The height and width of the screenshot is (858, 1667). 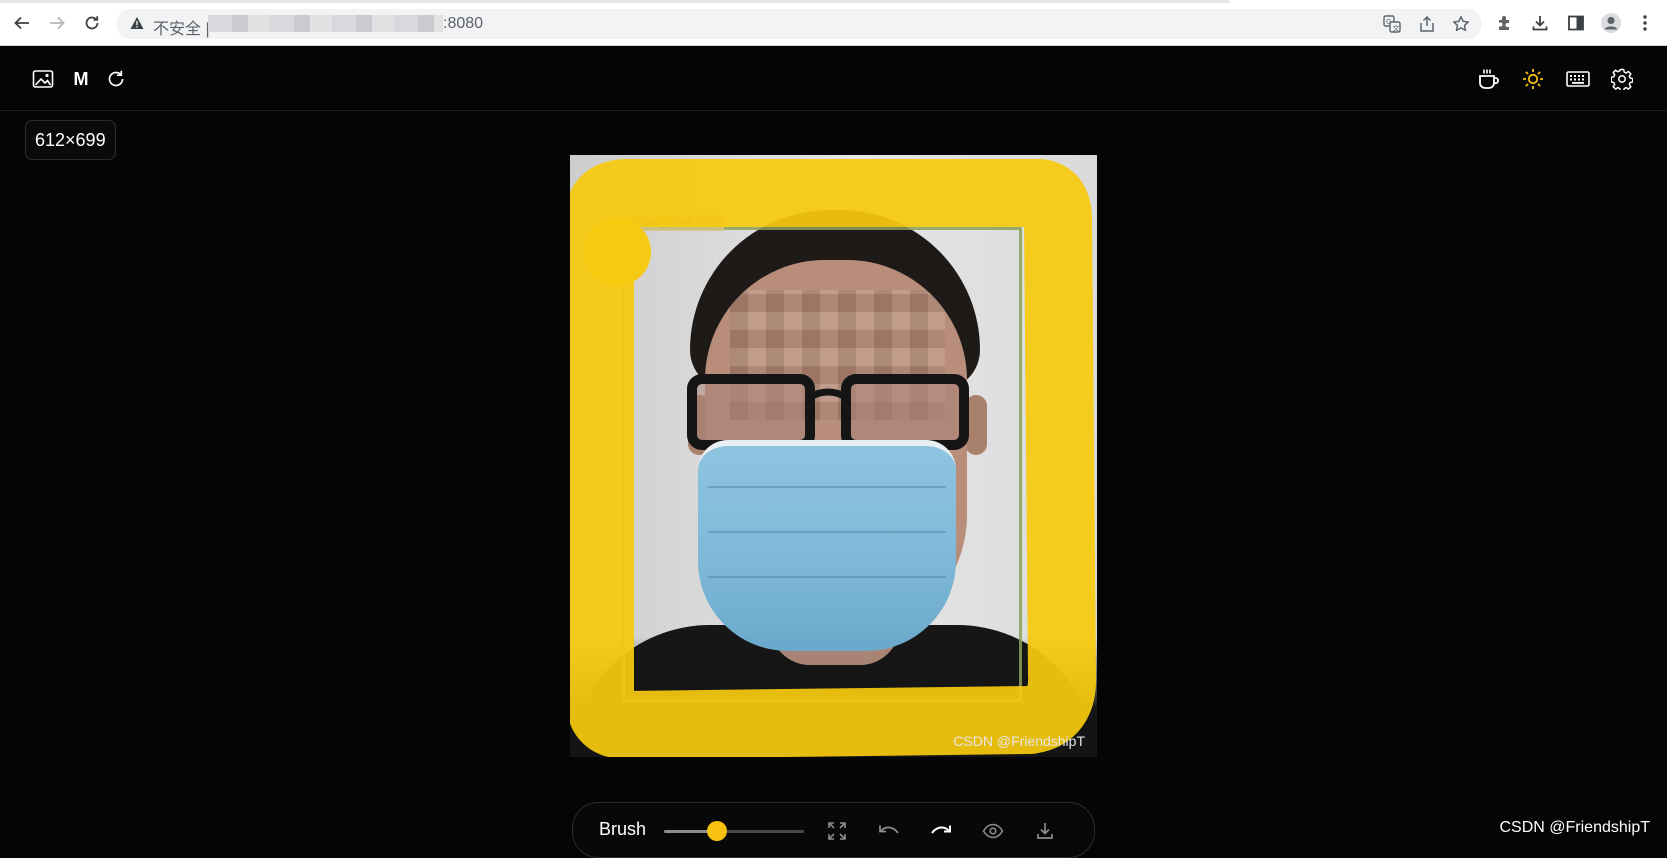 What do you see at coordinates (837, 831) in the screenshot?
I see `fullscreen-icon` at bounding box center [837, 831].